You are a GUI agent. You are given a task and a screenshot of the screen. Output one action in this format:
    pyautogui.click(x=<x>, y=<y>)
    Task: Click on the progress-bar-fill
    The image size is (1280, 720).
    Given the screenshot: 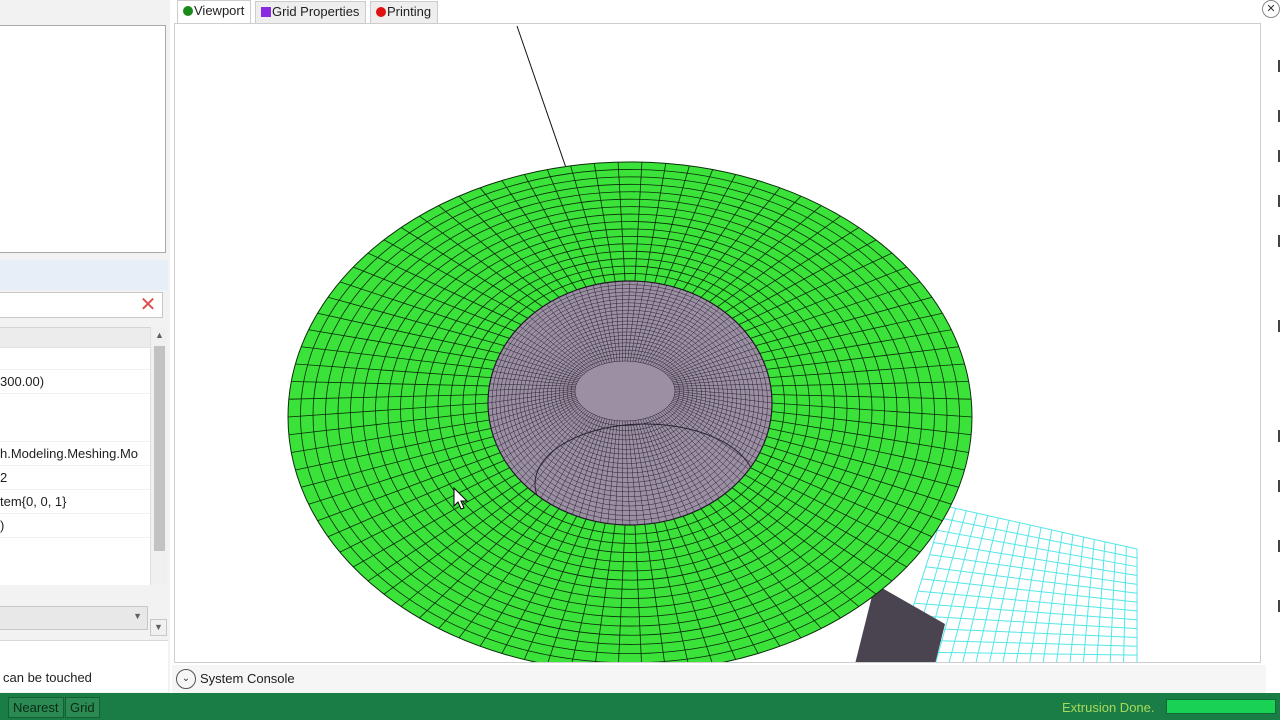 What is the action you would take?
    pyautogui.click(x=1221, y=706)
    